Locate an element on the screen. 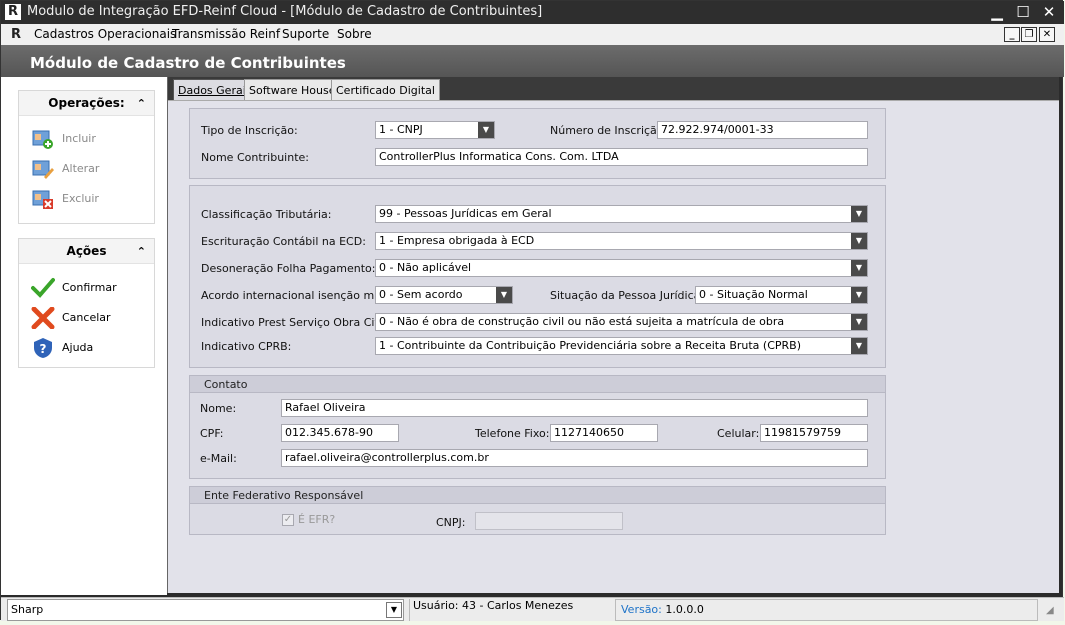 Image resolution: width=1065 pixels, height=625 pixels. operacoes-title: Operações: is located at coordinates (86, 103).